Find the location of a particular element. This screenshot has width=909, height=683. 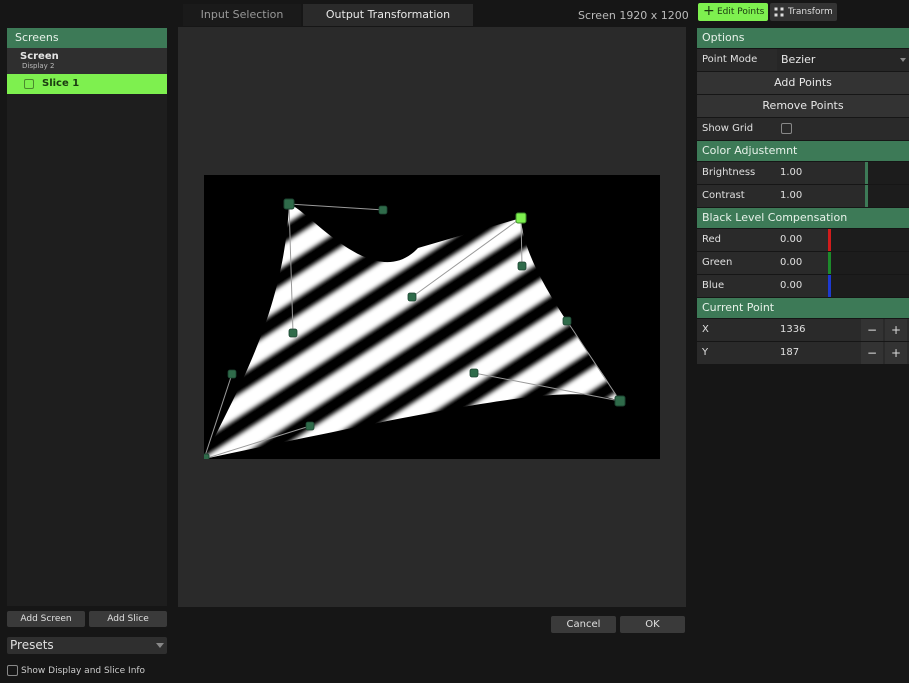

red-label: Red is located at coordinates (711, 239).